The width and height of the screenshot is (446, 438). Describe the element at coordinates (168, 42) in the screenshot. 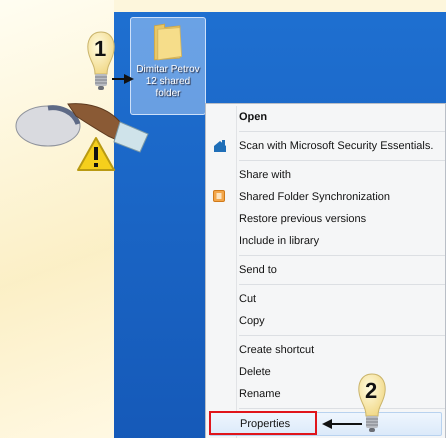

I see `folder-icon` at that location.